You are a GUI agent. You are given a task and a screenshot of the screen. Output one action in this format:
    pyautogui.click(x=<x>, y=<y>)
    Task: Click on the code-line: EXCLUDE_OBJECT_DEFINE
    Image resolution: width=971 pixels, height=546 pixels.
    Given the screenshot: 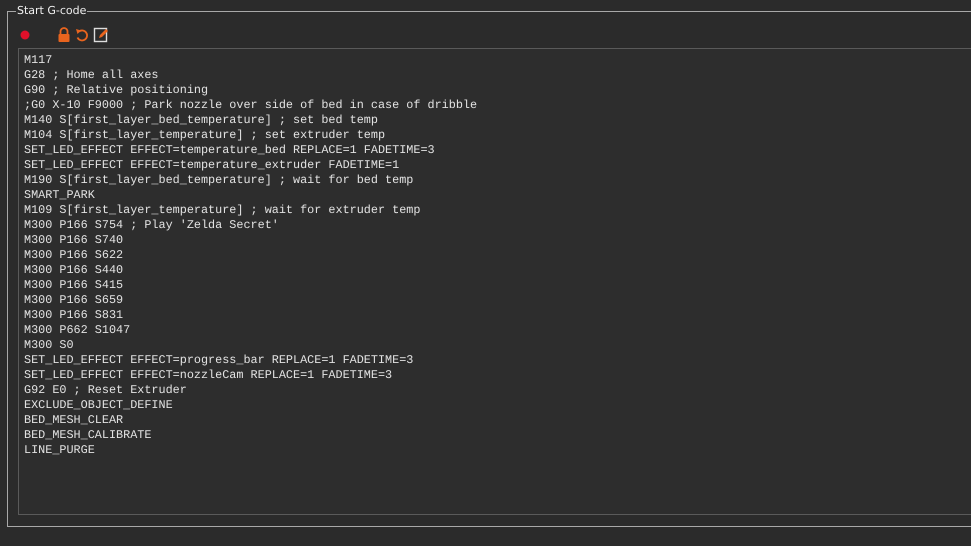 What is the action you would take?
    pyautogui.click(x=98, y=405)
    